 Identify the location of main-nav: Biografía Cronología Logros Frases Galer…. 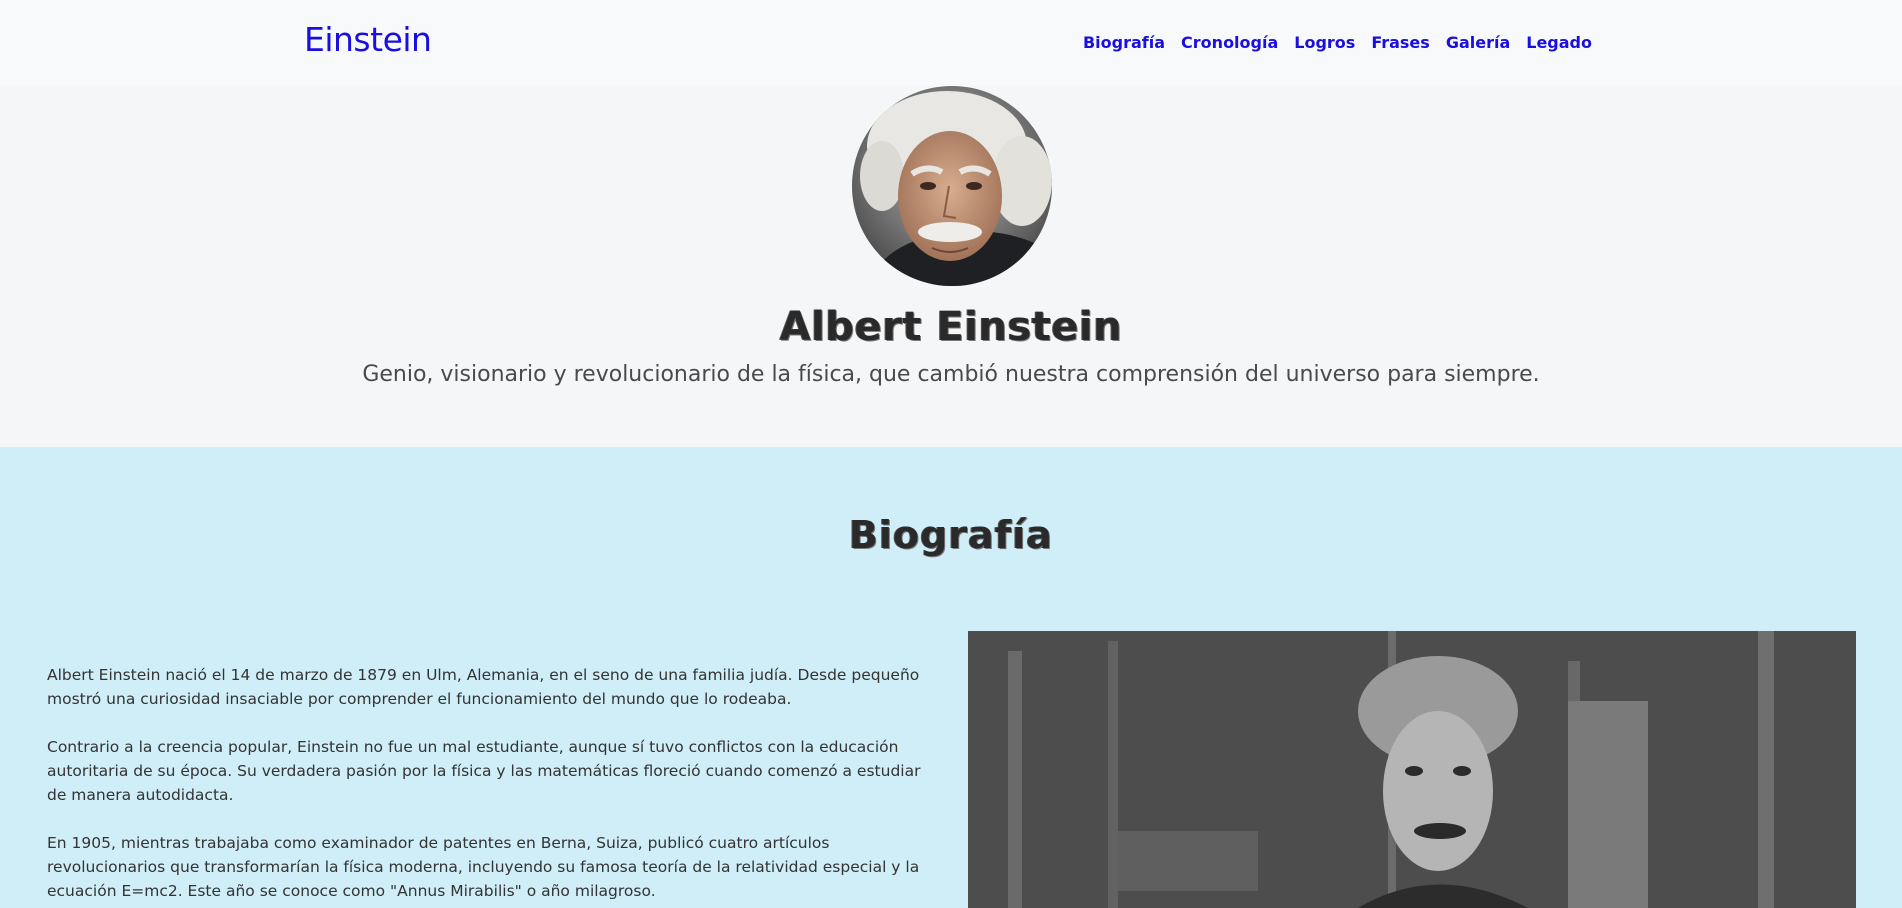
(1337, 42).